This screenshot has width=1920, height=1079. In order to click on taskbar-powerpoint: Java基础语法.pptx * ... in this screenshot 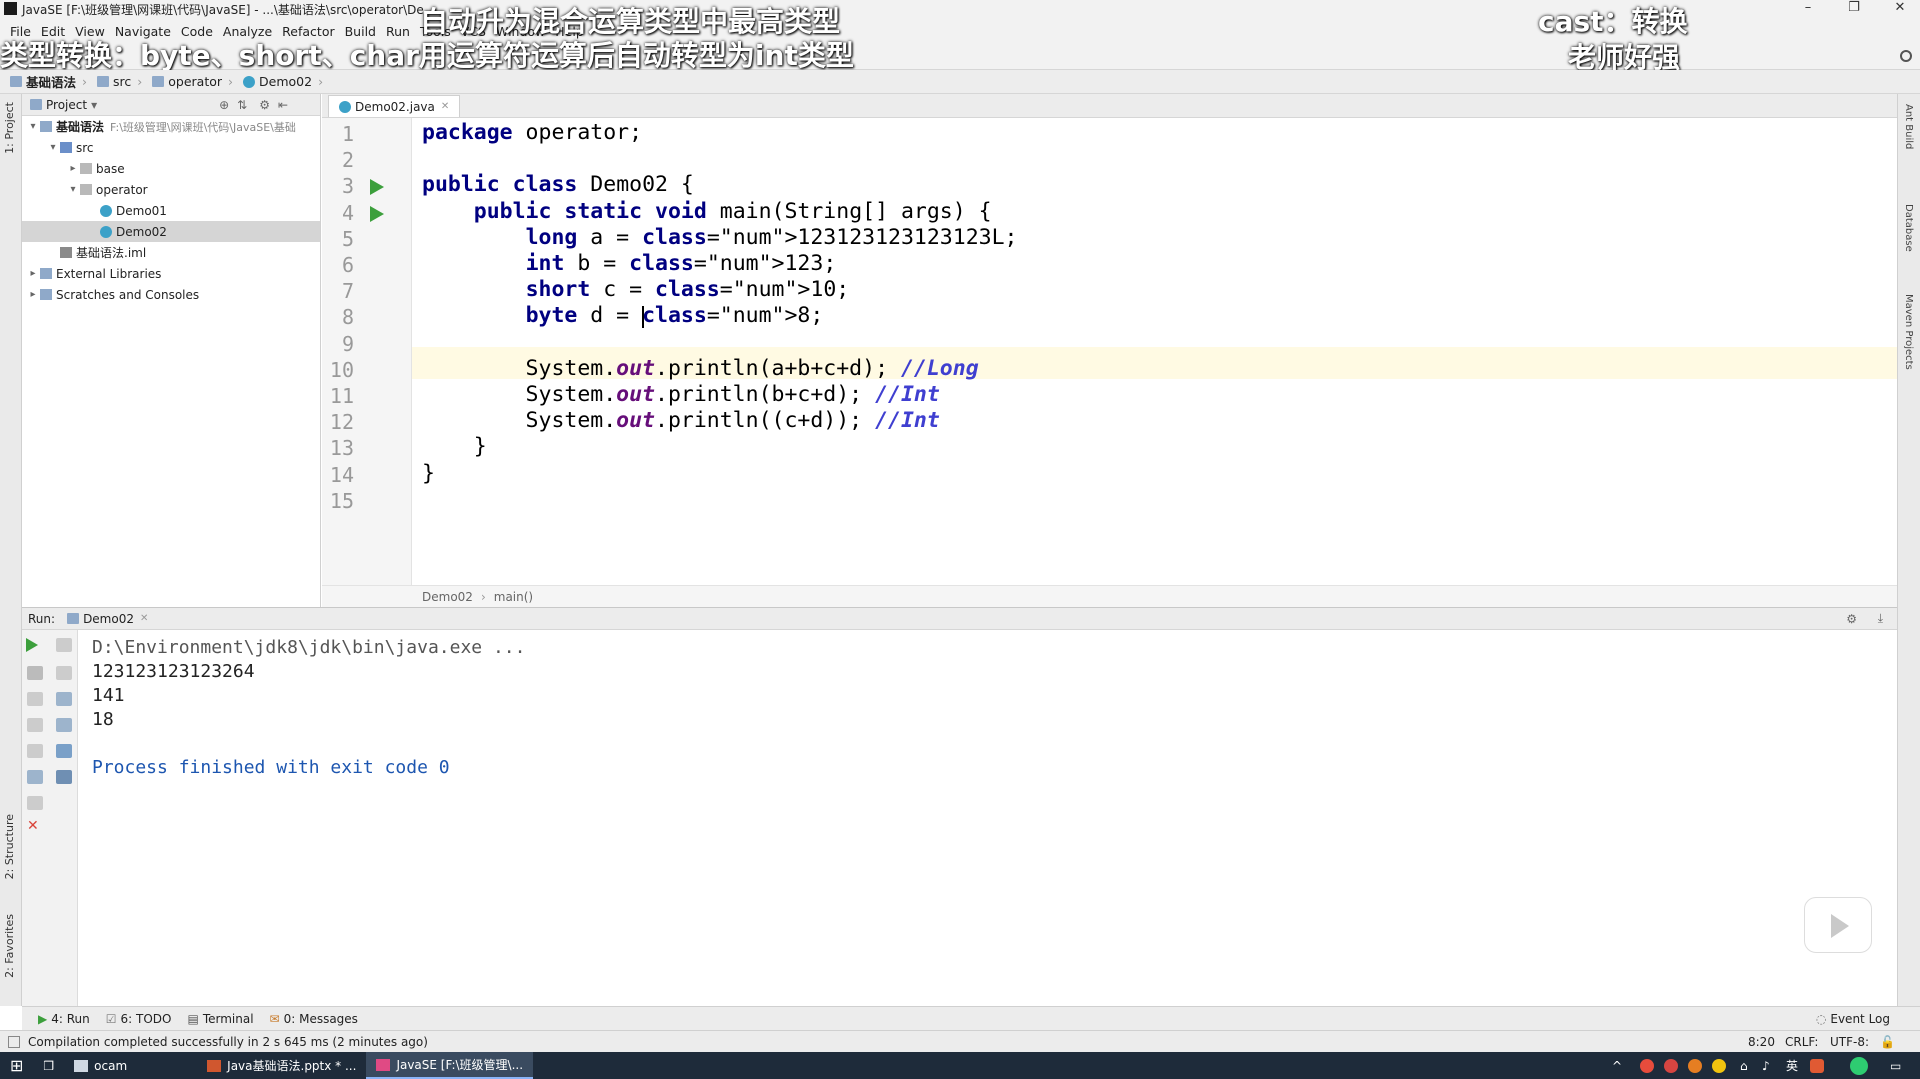, I will do `click(281, 1065)`.